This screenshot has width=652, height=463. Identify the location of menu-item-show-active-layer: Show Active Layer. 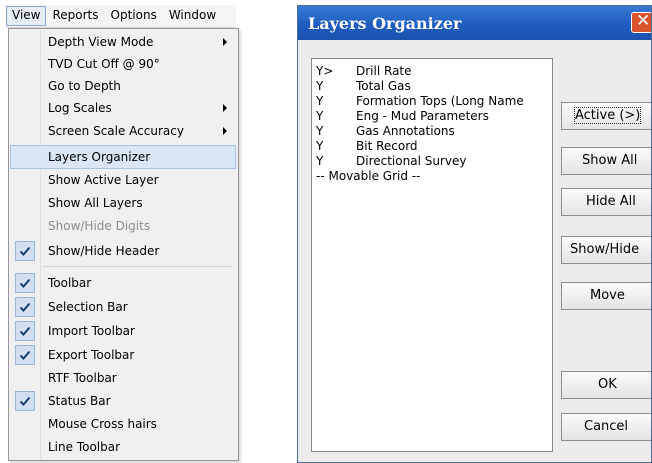
(123, 180).